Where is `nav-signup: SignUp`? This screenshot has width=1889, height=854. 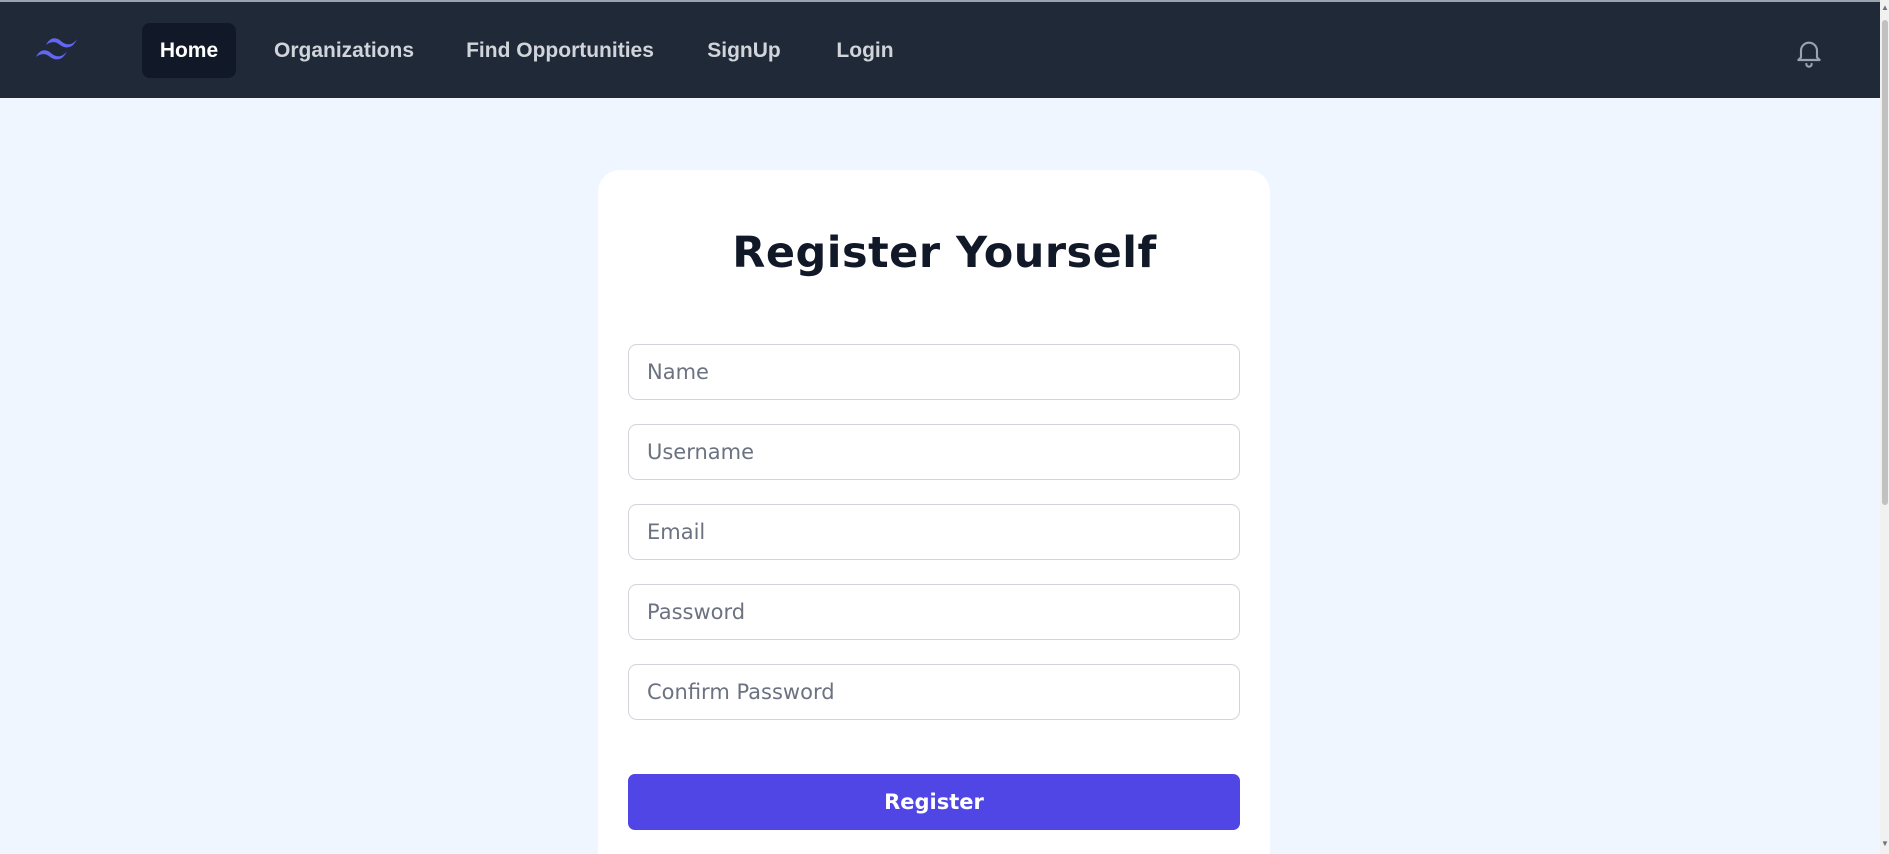 nav-signup: SignUp is located at coordinates (744, 50).